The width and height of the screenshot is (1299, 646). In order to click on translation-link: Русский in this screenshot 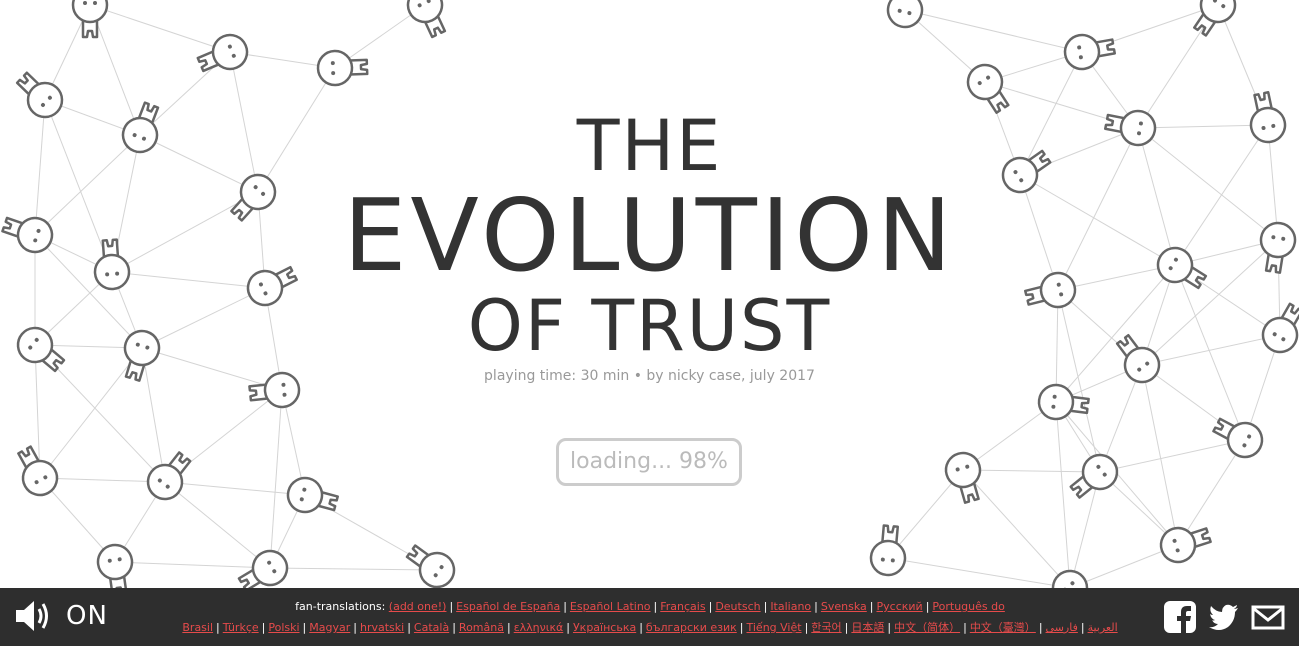, I will do `click(900, 606)`.